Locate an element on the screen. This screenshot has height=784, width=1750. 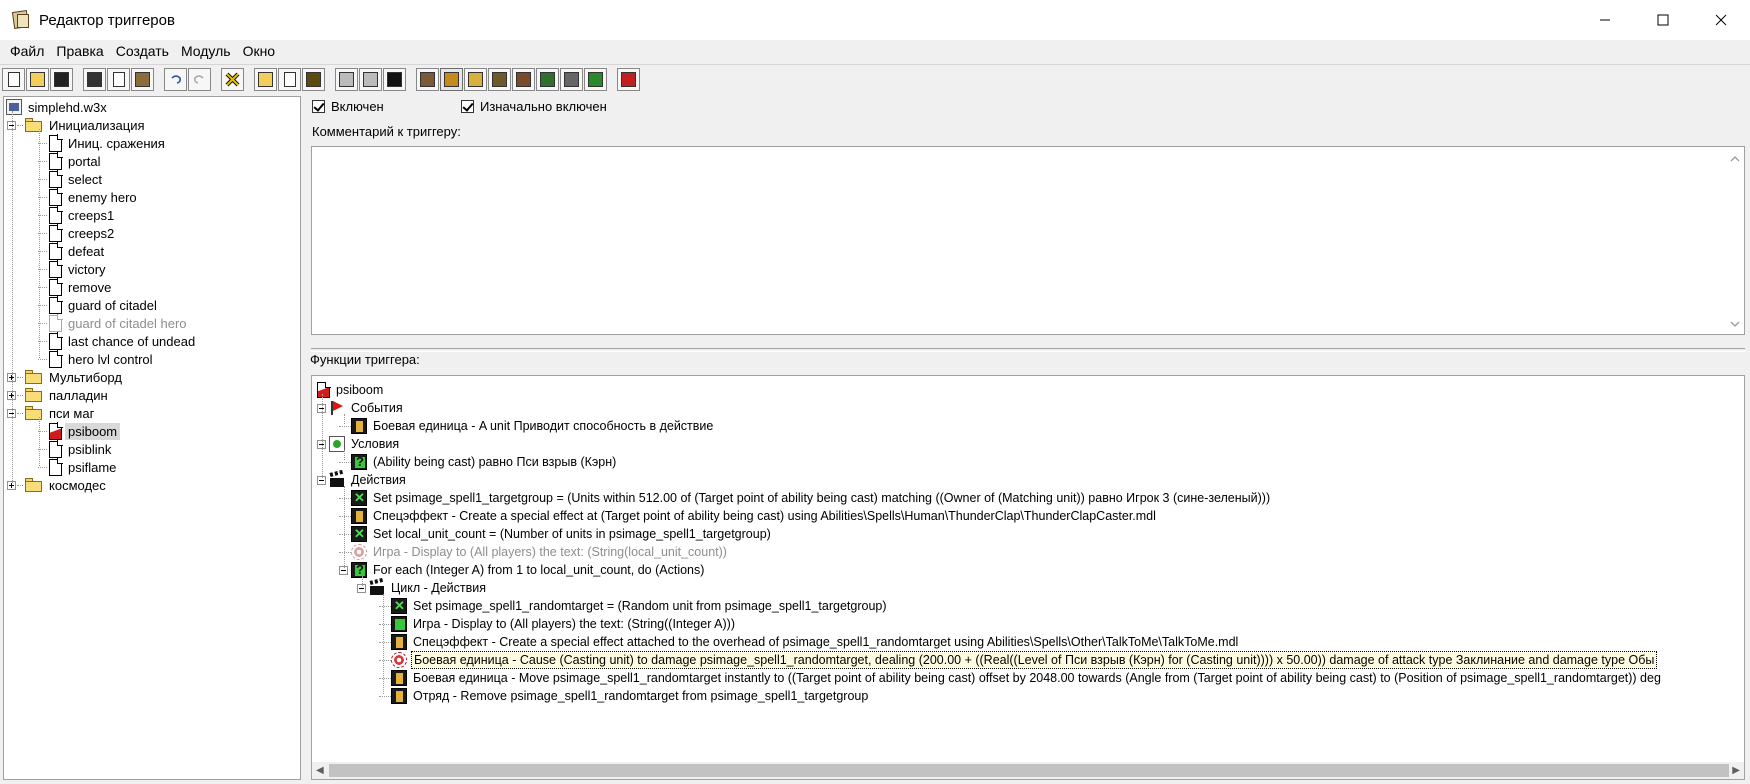
new-category-icon is located at coordinates (265, 79).